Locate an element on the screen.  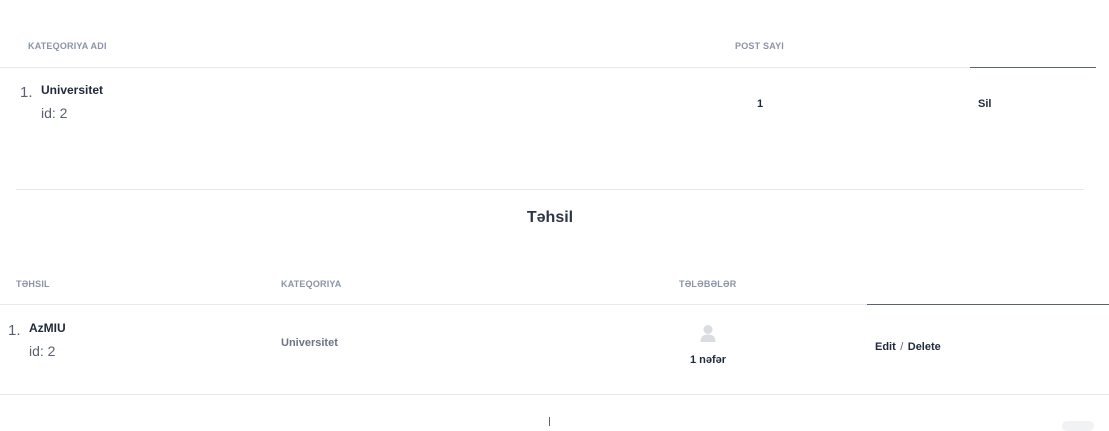
column-header-category-name: KATEQORIYA ADI is located at coordinates (67, 46).